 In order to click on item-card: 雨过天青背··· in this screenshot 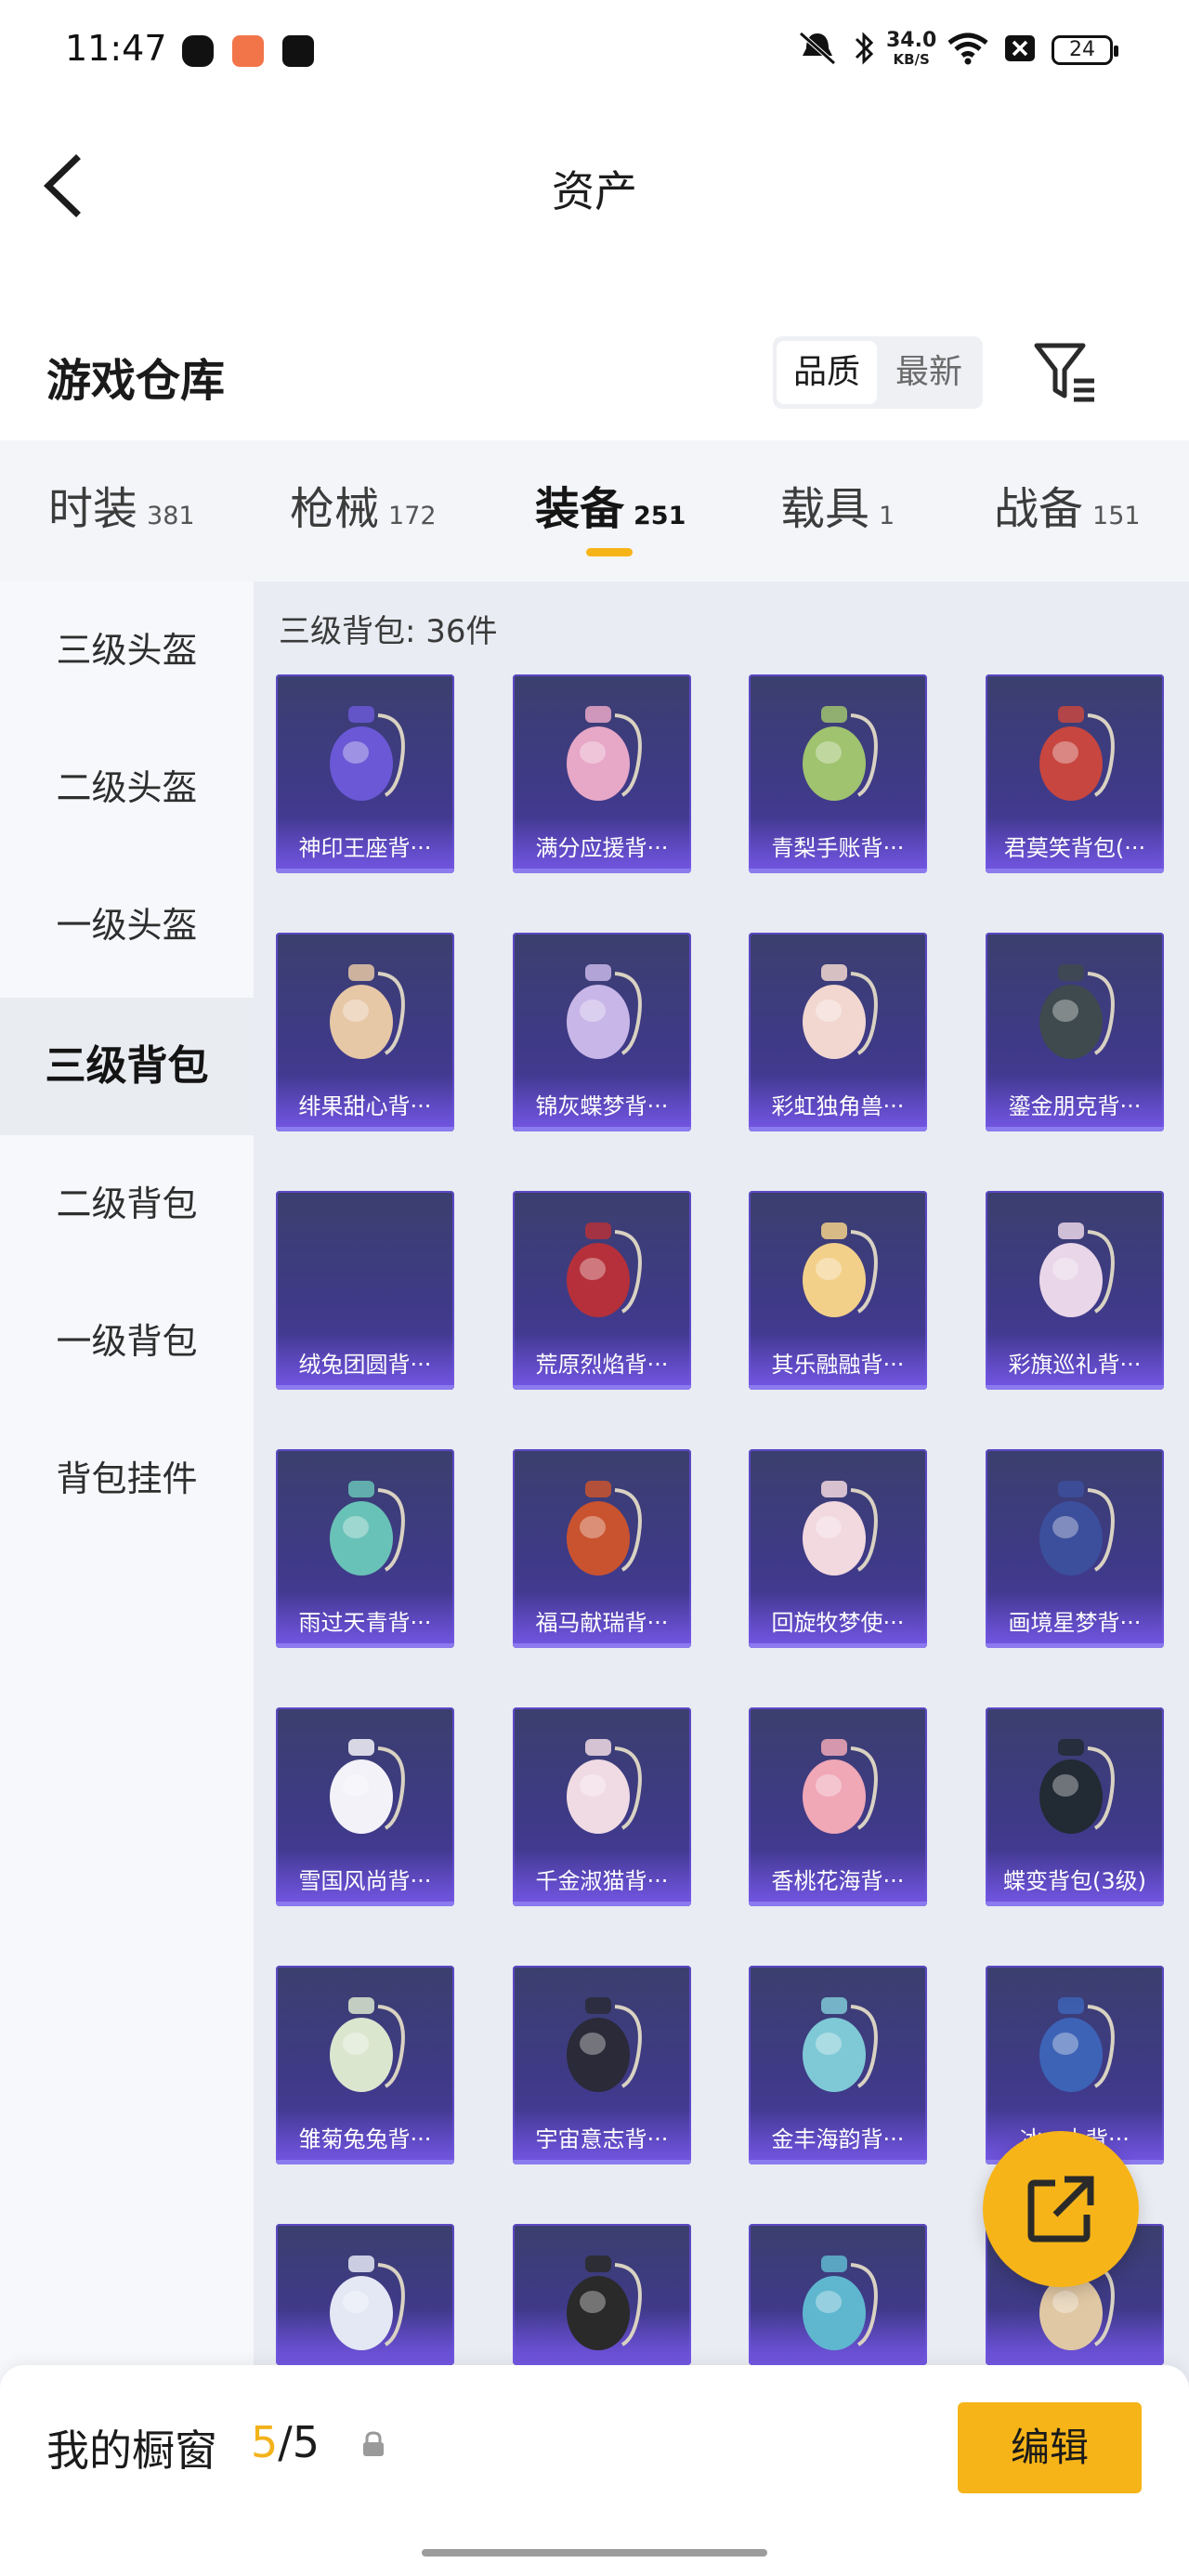, I will do `click(365, 1548)`.